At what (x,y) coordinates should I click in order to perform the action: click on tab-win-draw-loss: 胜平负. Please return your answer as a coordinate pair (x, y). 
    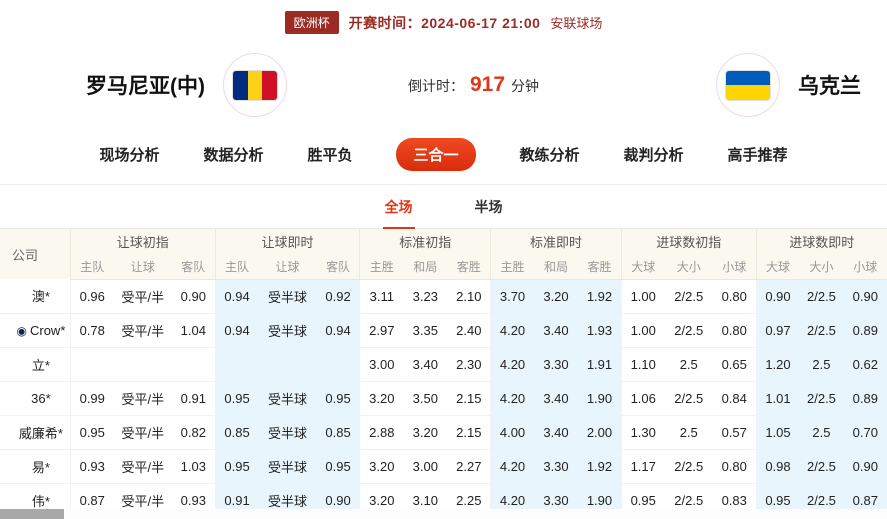
    Looking at the image, I should click on (329, 154).